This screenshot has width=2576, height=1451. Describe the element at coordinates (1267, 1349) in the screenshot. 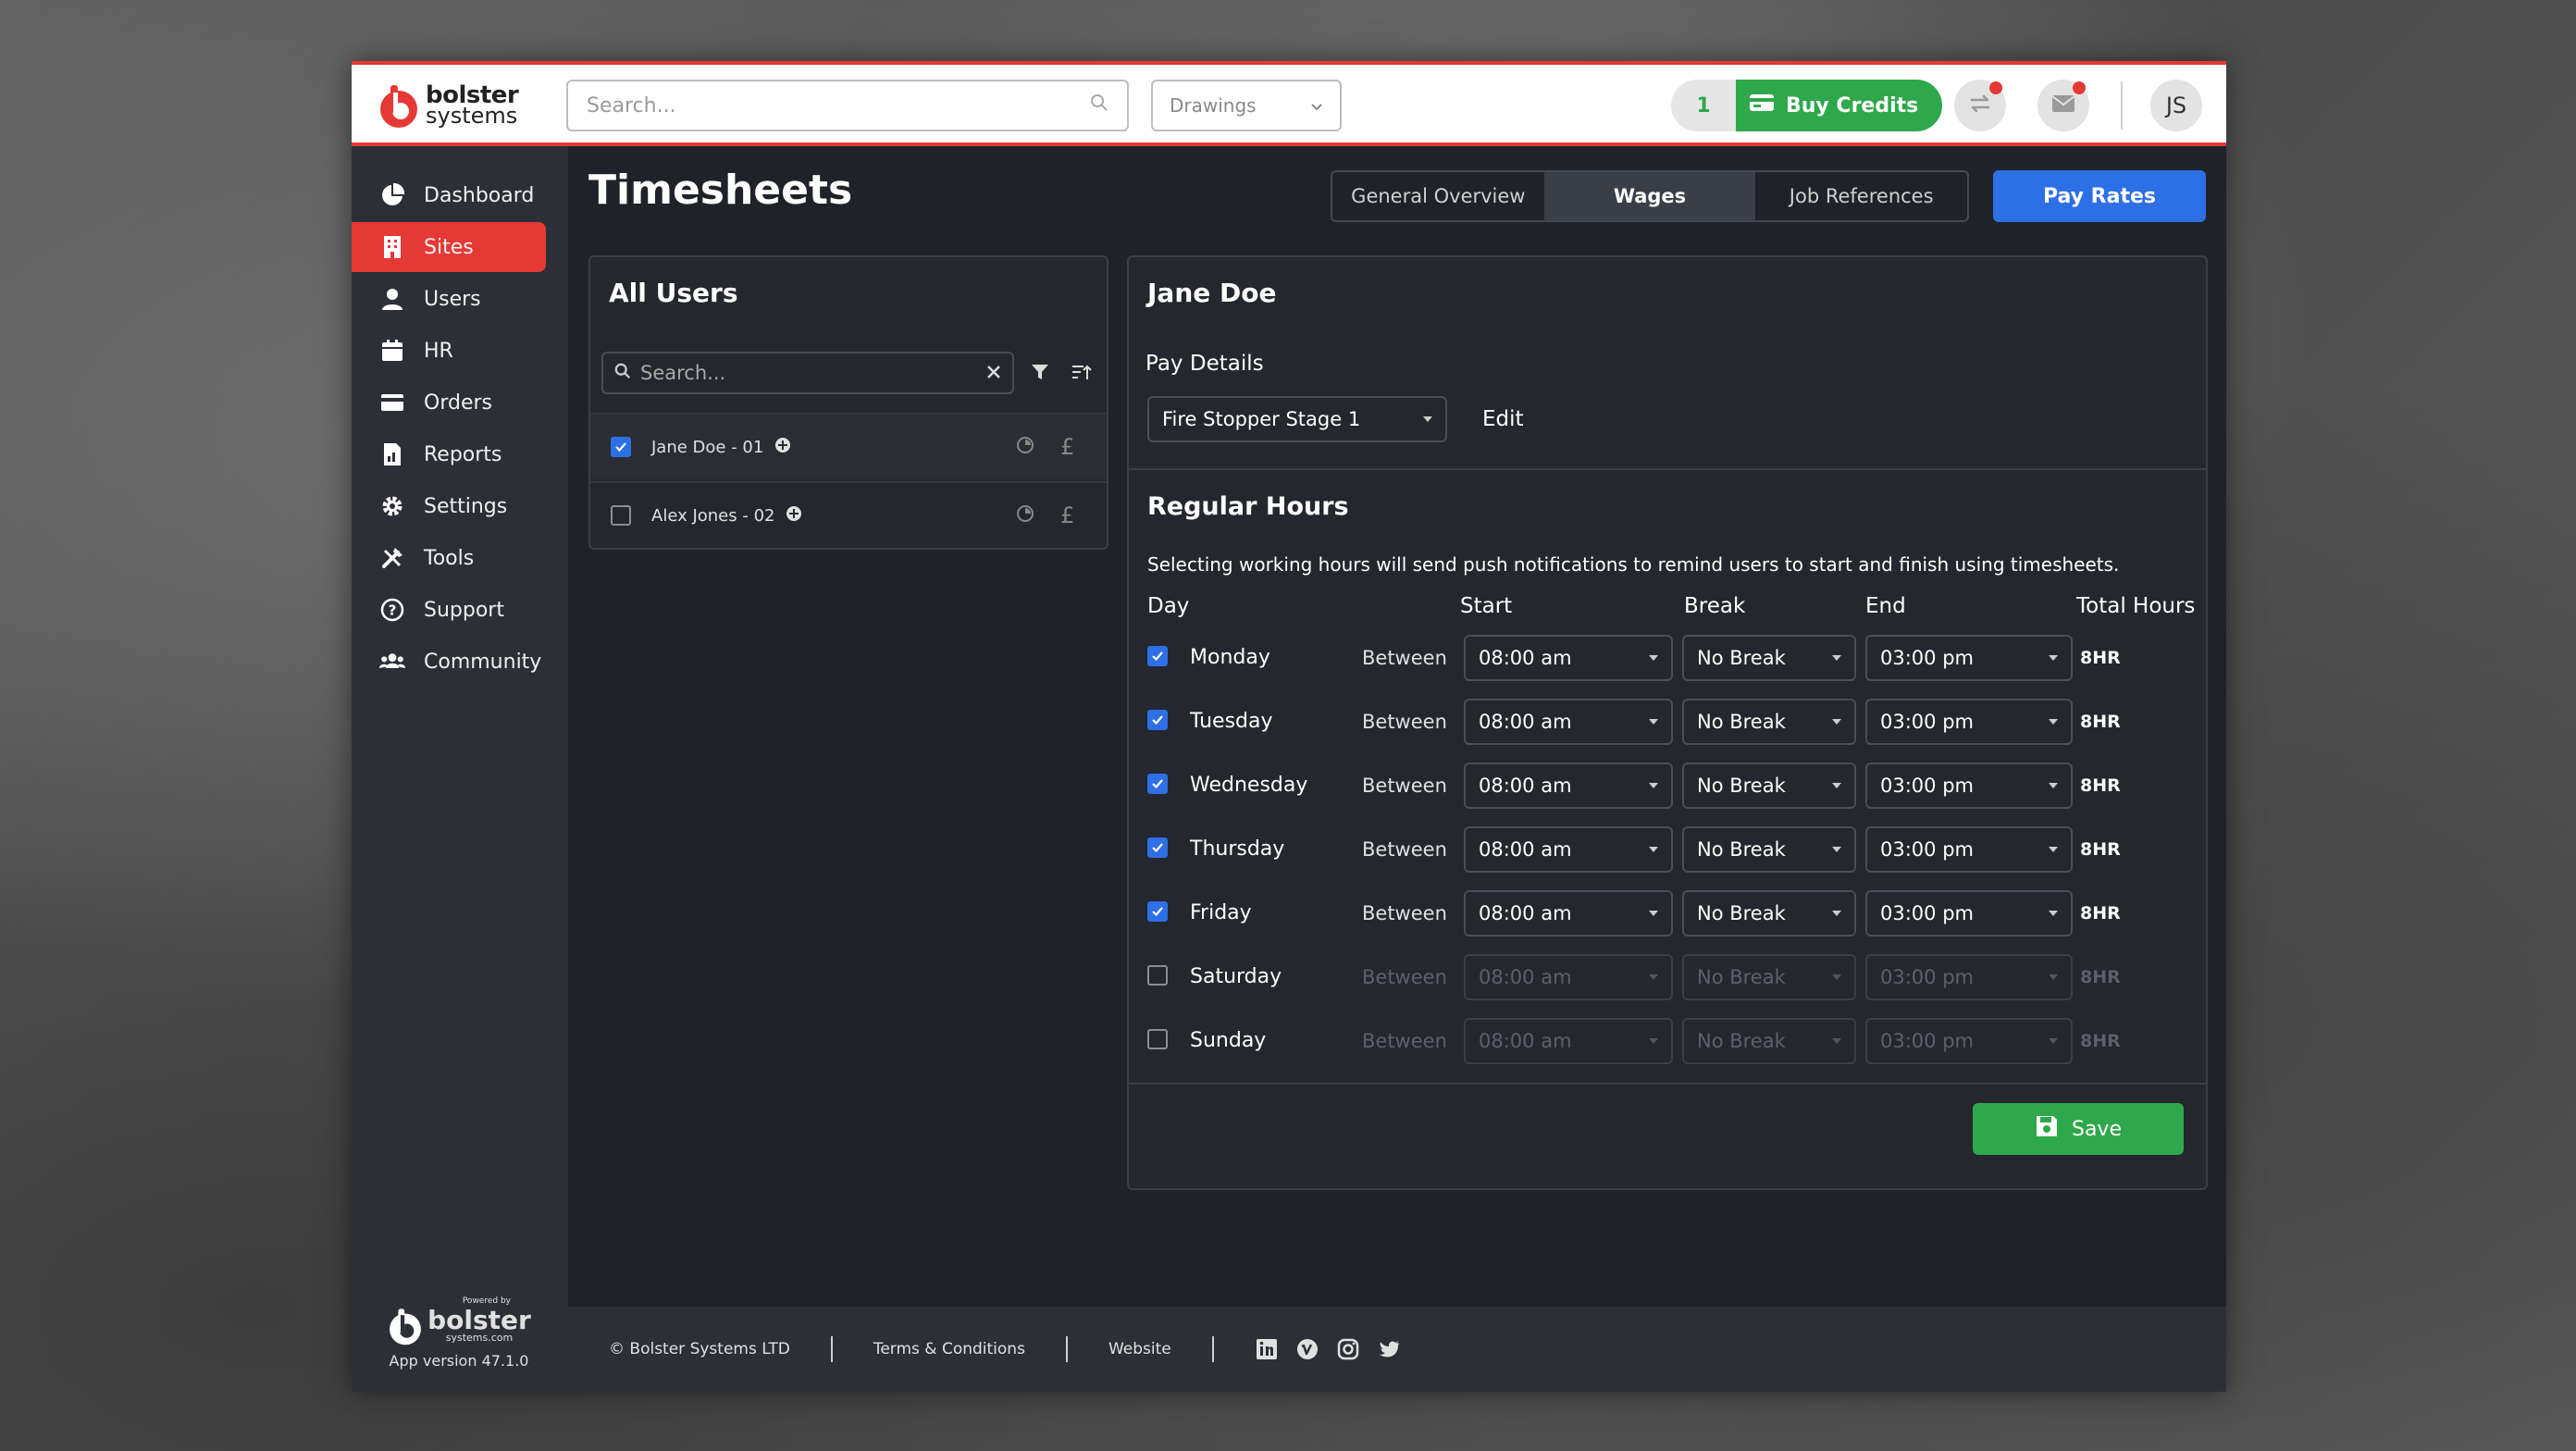

I see `linkedin-icon` at that location.